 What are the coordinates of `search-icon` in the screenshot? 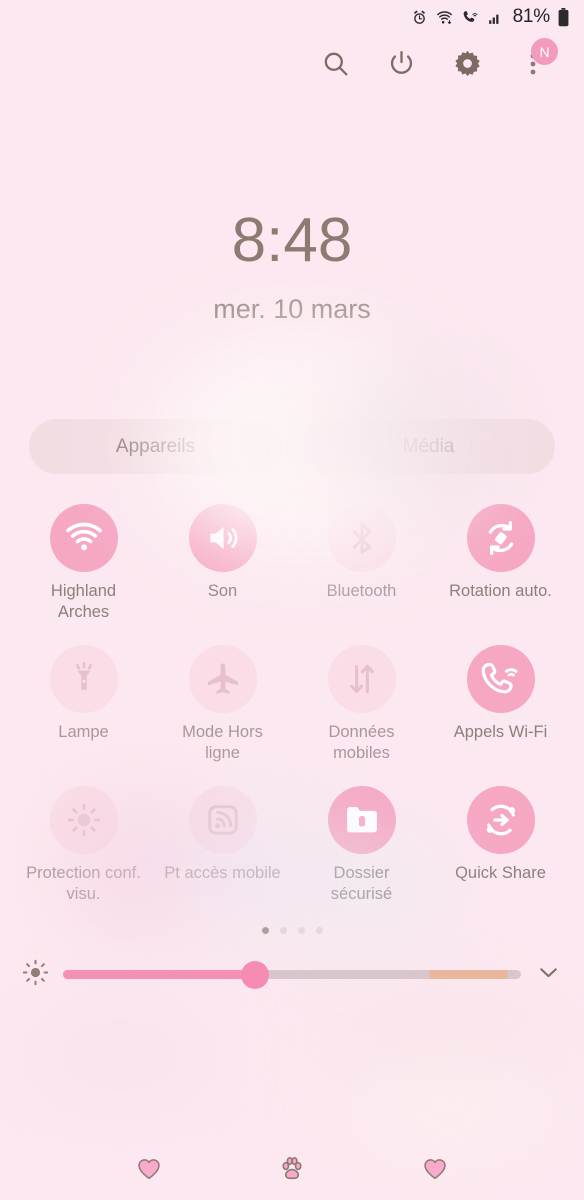 It's located at (336, 64).